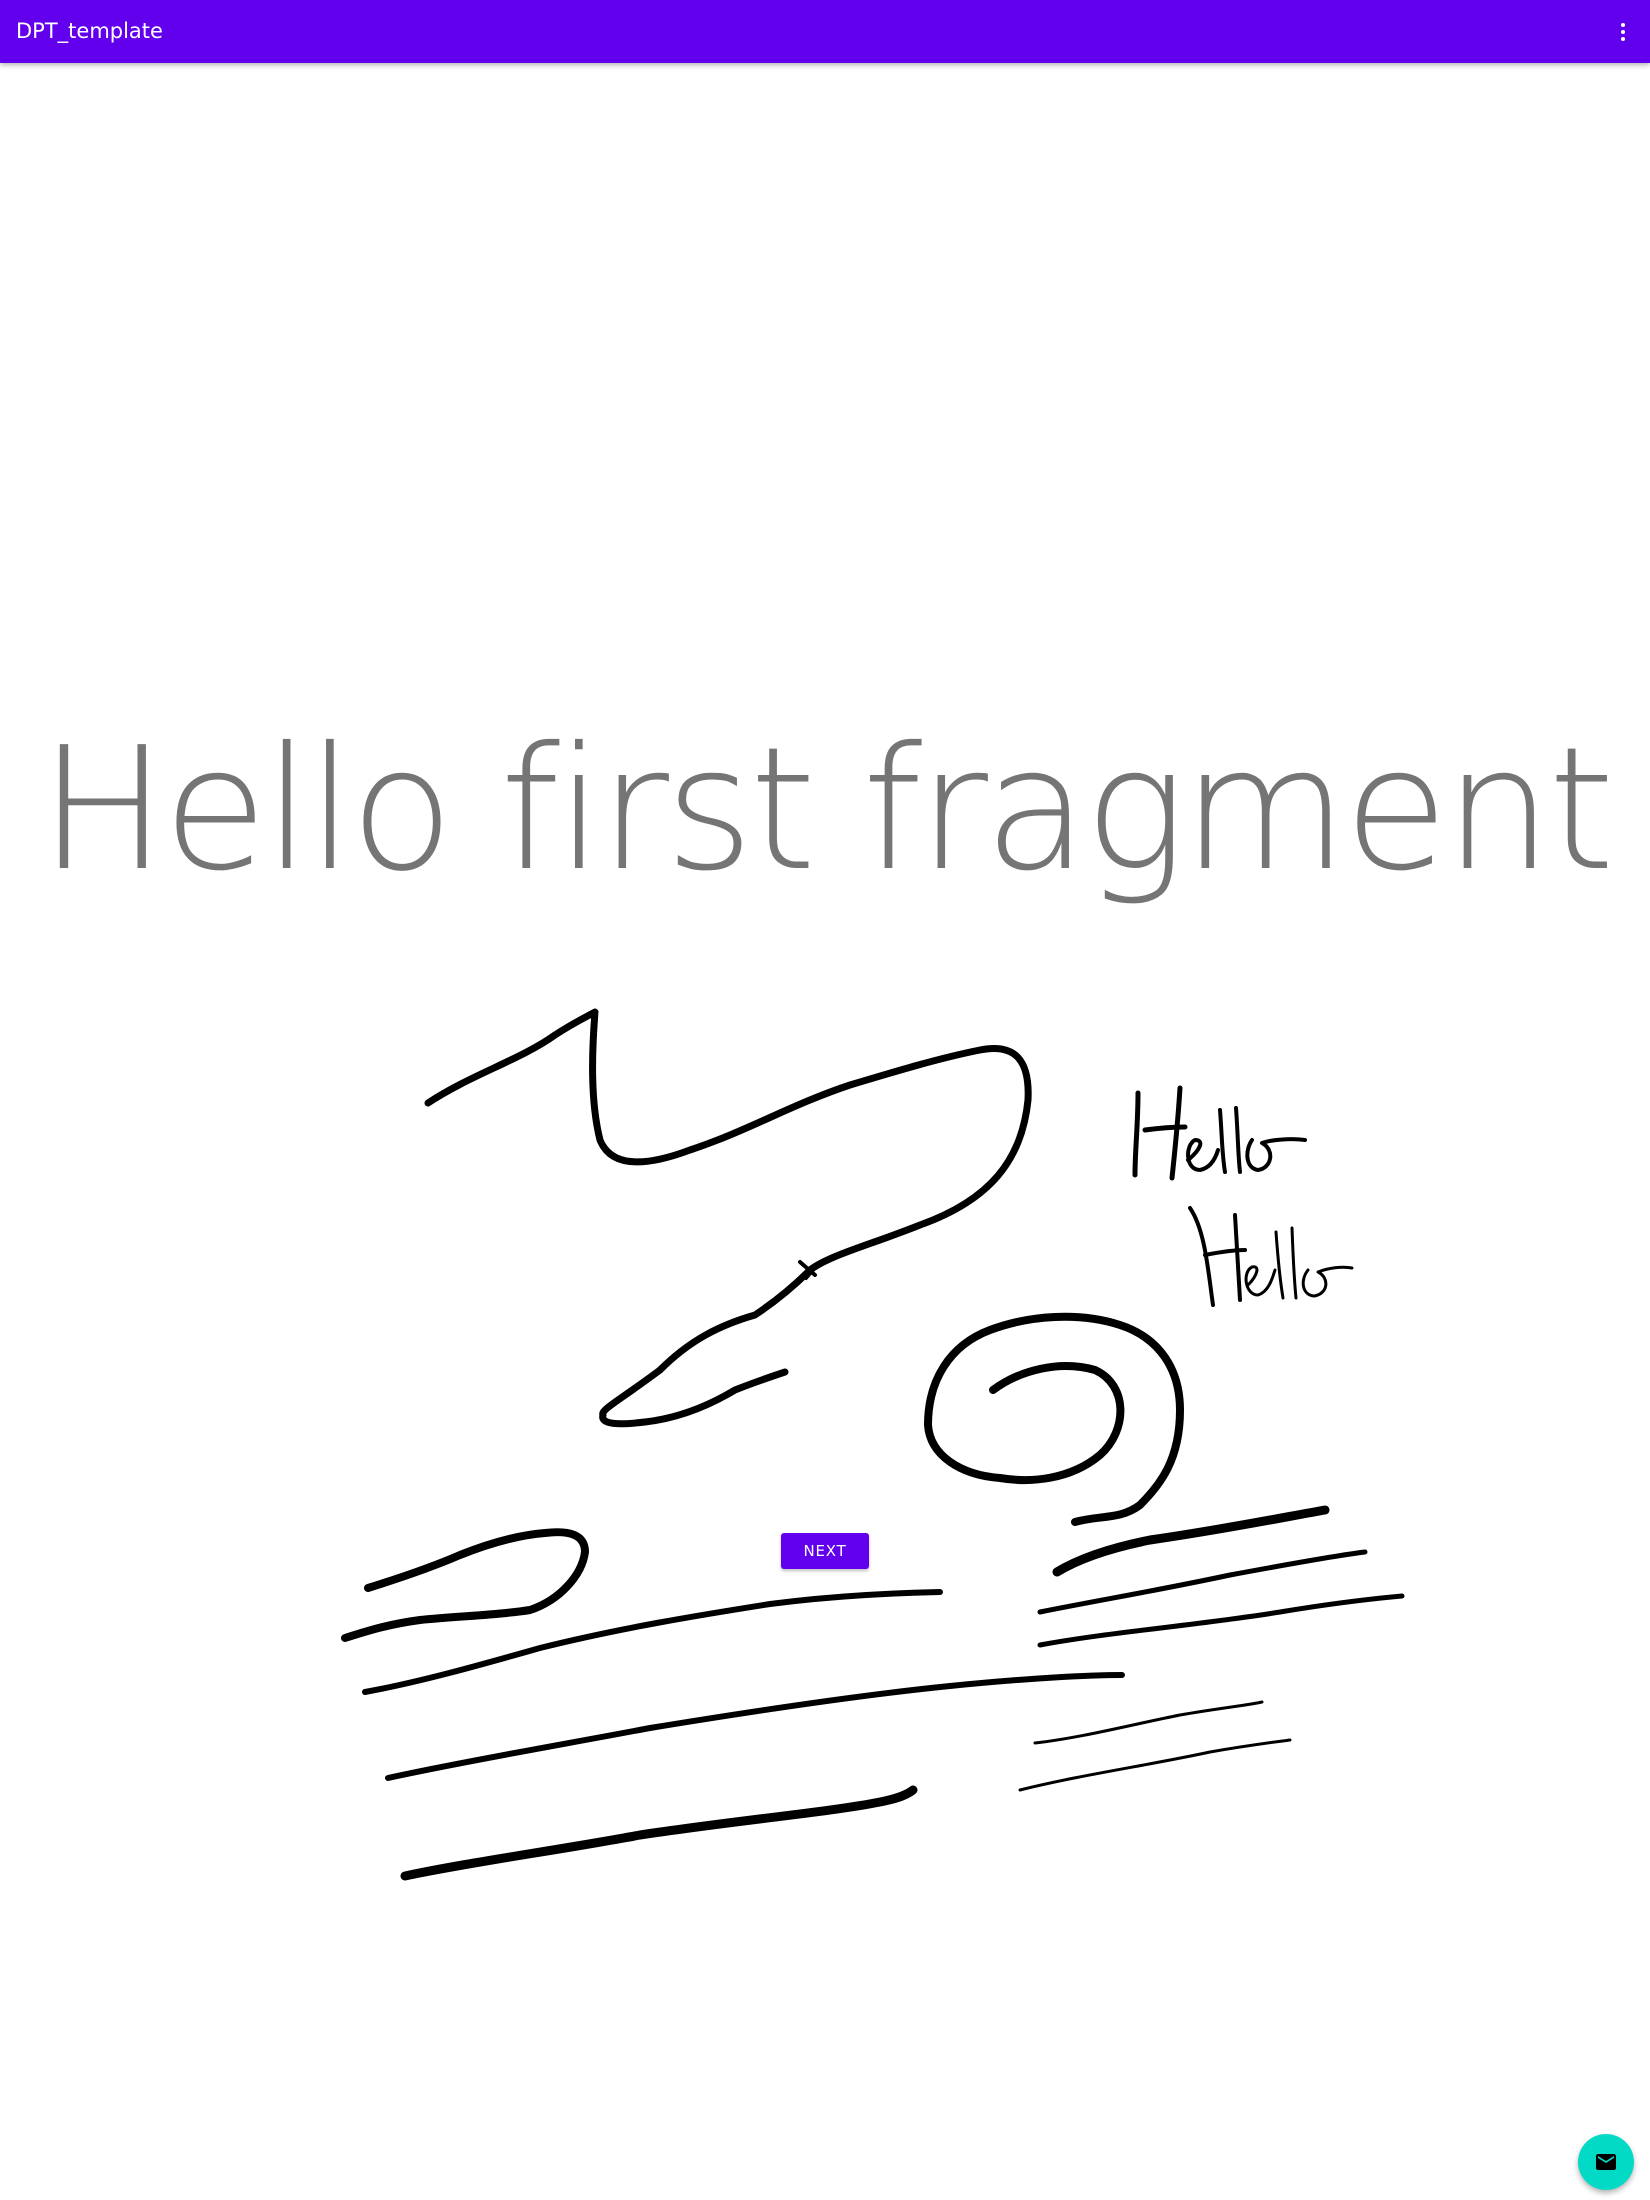 Image resolution: width=1650 pixels, height=2200 pixels. Describe the element at coordinates (89, 31) in the screenshot. I see `app-title: DPT_template` at that location.